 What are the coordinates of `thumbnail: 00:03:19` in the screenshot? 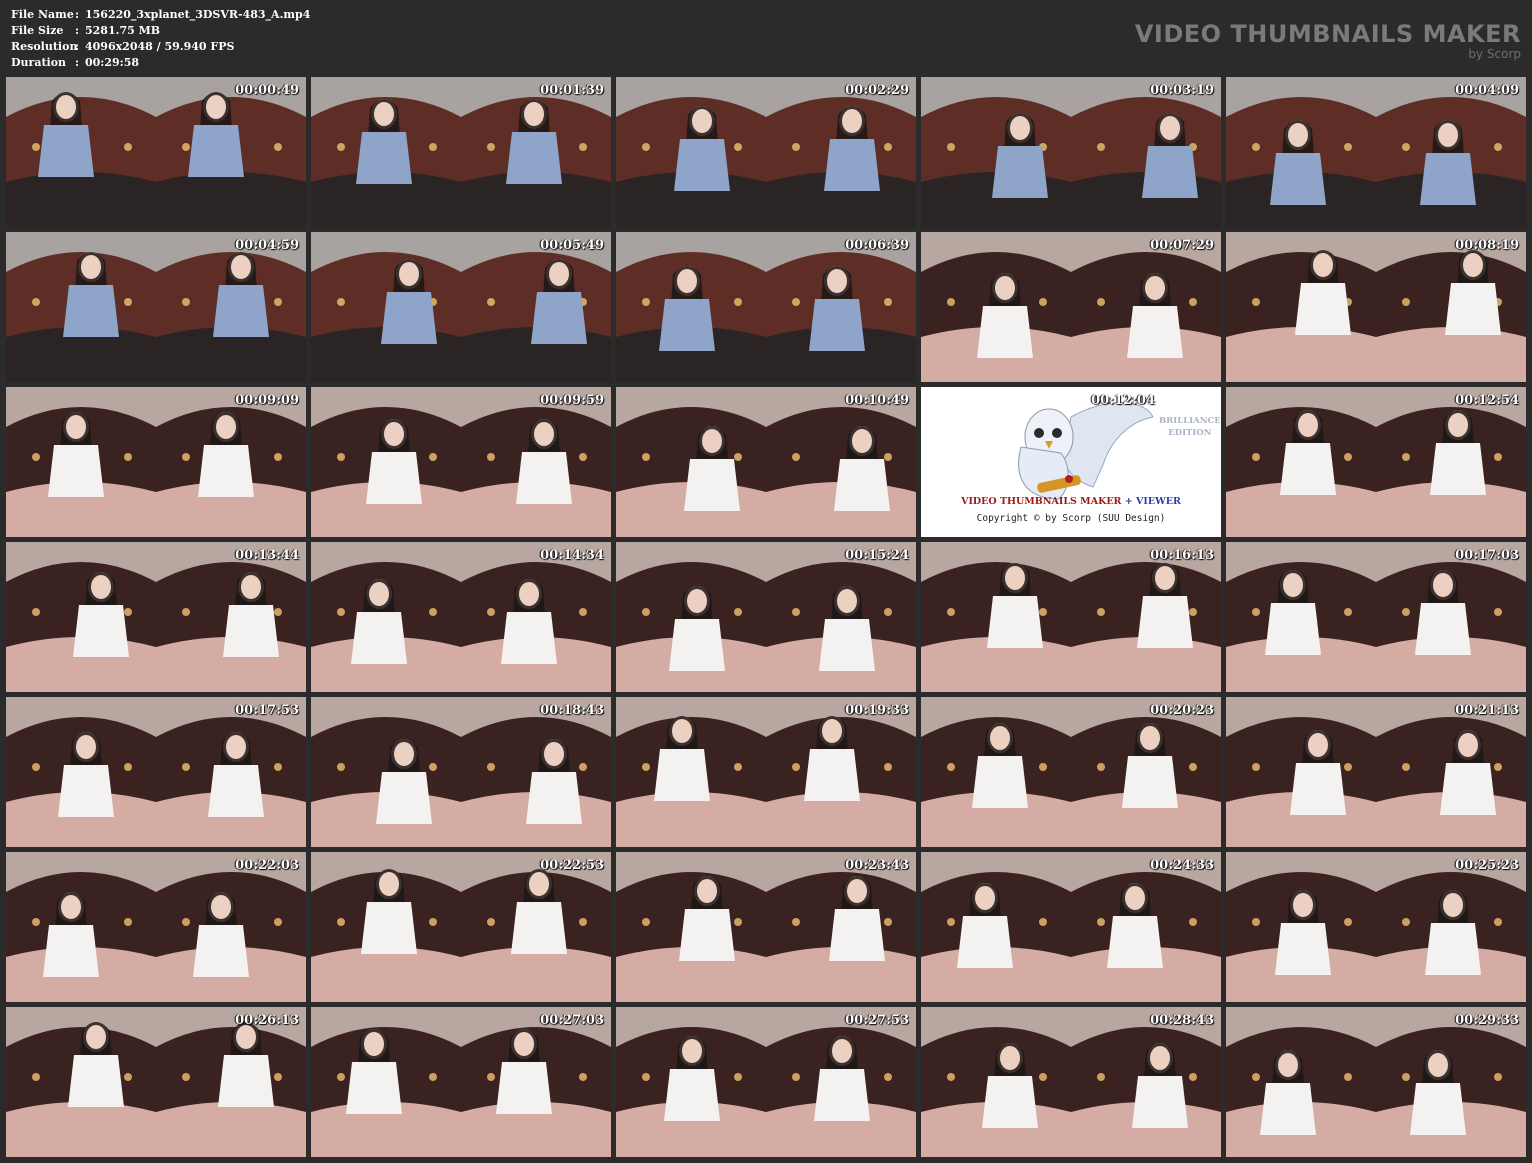 It's located at (1071, 152).